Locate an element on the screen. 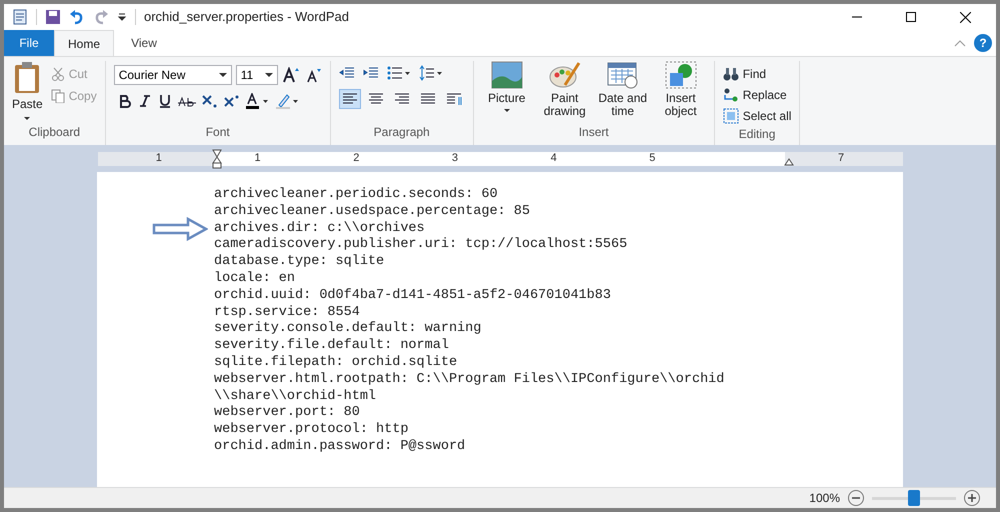  document-line: sqlite.filepath: orchid.sqlite is located at coordinates (336, 363).